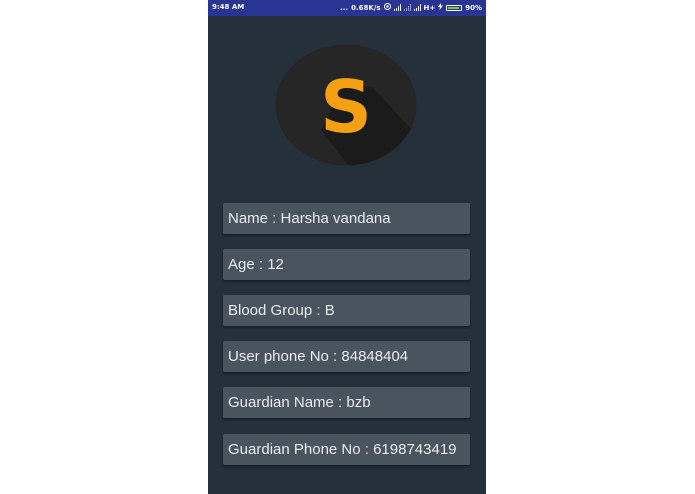  I want to click on age-field: Age : 12, so click(346, 264).